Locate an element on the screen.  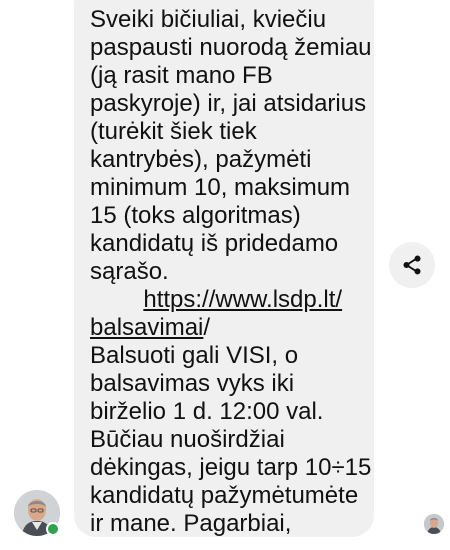
link-suffix: / is located at coordinates (207, 327).